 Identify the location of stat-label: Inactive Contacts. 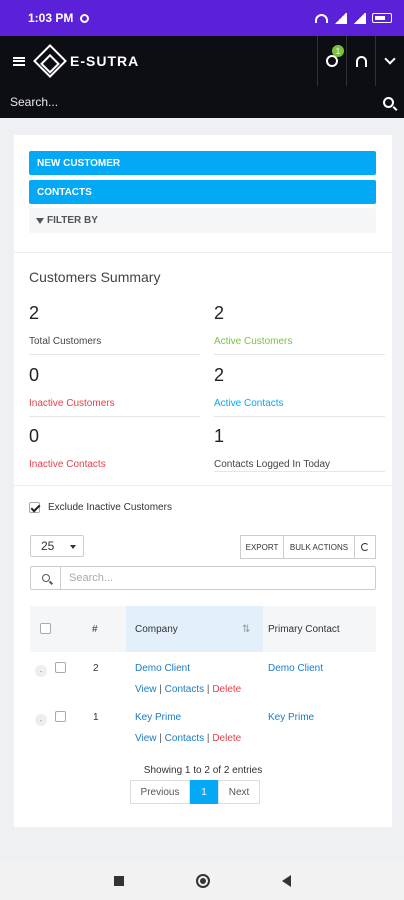
(67, 464).